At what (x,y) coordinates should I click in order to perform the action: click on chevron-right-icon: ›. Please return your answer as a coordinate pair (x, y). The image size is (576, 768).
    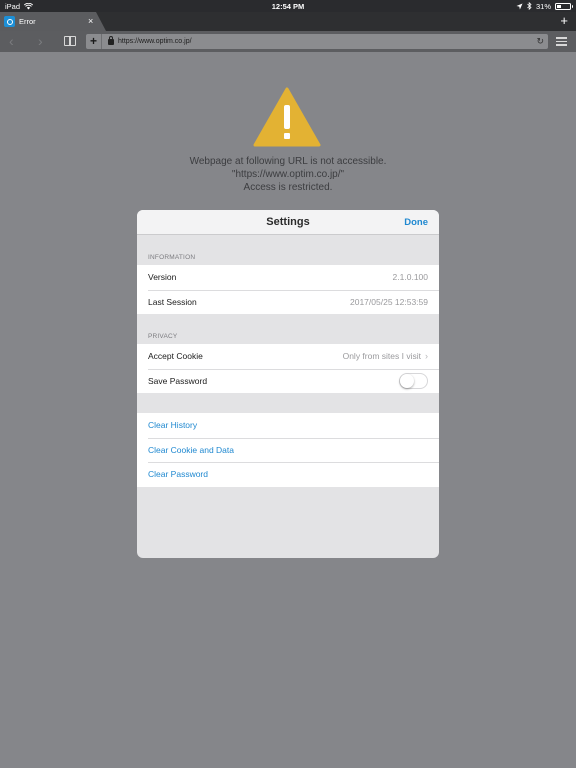
    Looking at the image, I should click on (426, 356).